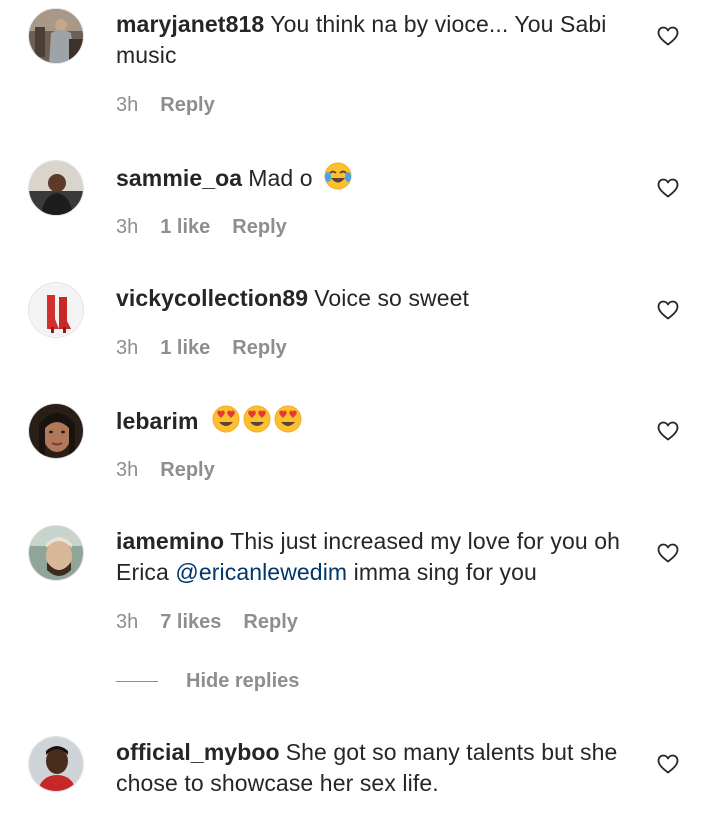  I want to click on comment-body-continued: imma sing for you, so click(445, 572).